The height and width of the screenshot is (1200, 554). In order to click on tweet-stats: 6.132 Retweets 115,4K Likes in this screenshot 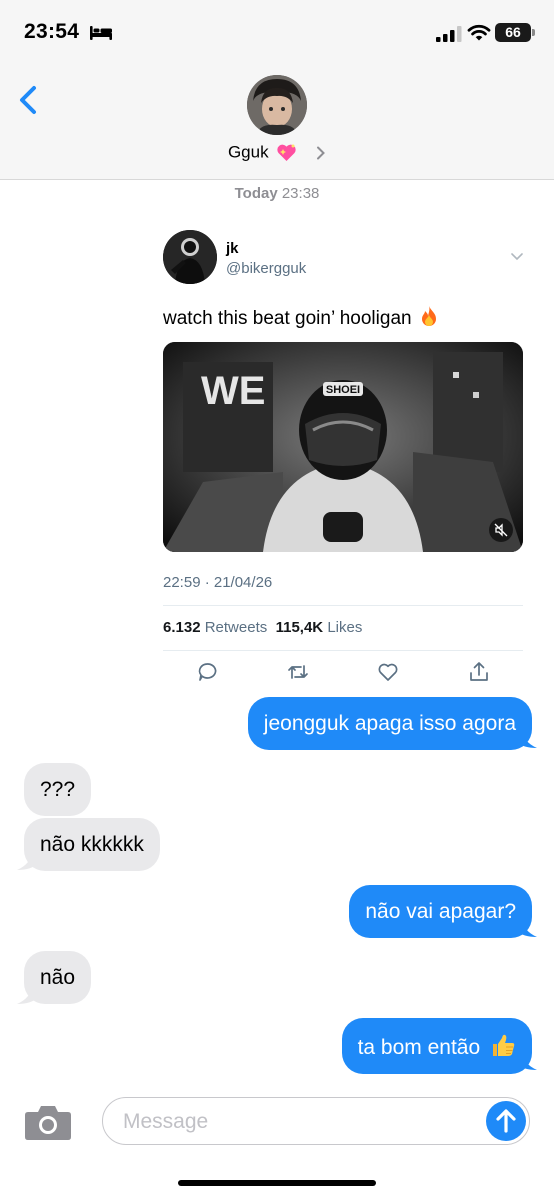, I will do `click(262, 627)`.